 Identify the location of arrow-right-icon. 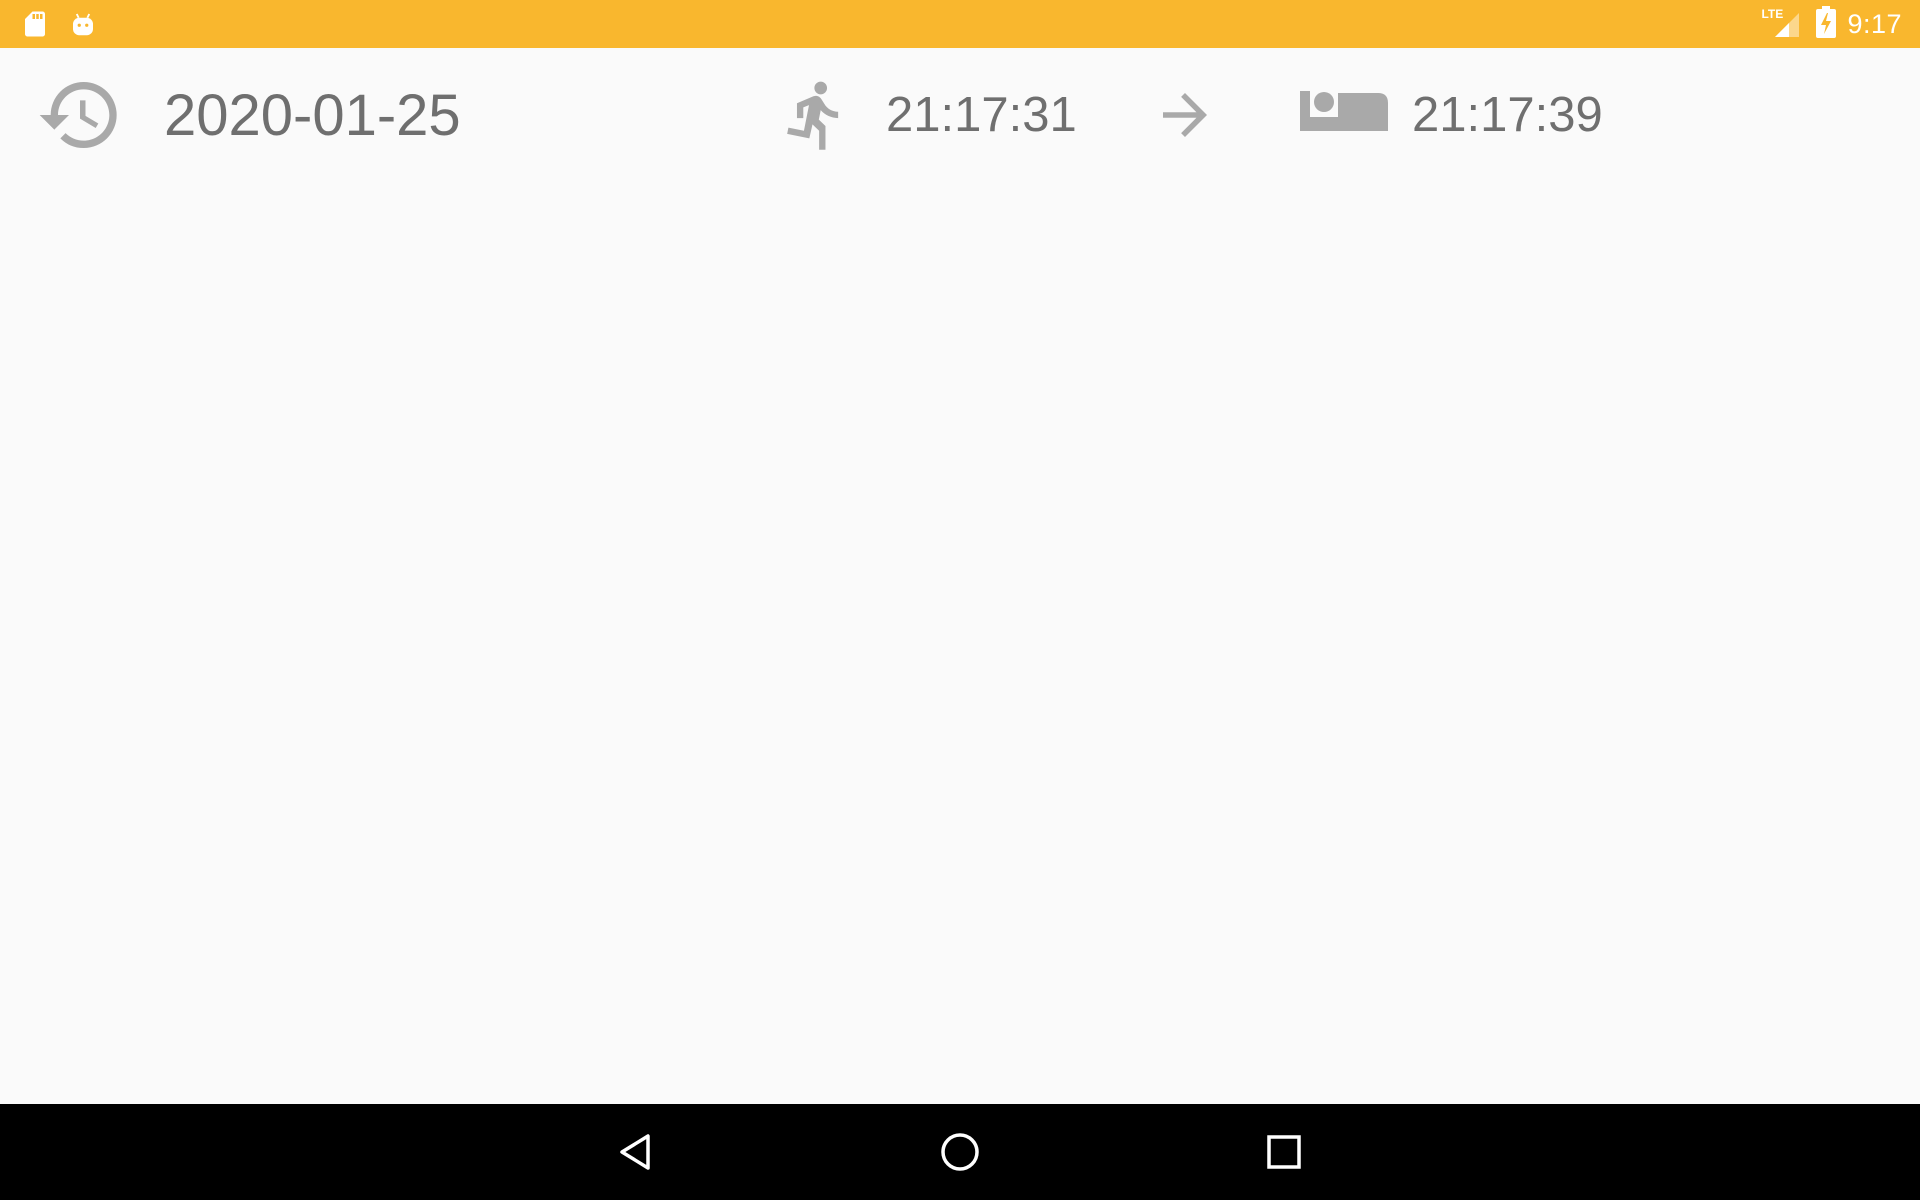
(1185, 115).